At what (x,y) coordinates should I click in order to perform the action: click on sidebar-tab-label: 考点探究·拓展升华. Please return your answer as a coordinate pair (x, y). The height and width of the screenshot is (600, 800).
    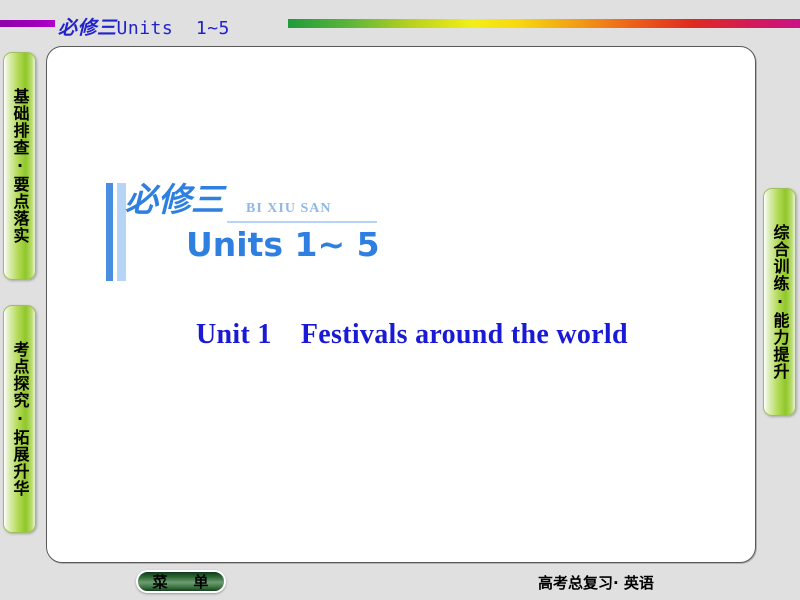
    Looking at the image, I should click on (20, 419).